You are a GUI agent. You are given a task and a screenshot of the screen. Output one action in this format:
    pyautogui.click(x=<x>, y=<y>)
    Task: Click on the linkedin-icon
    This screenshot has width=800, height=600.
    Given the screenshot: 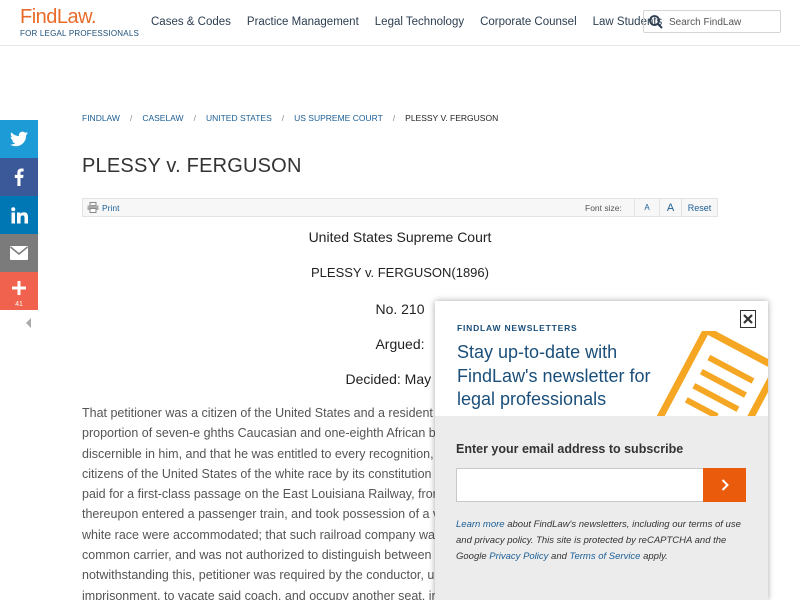 What is the action you would take?
    pyautogui.click(x=19, y=214)
    